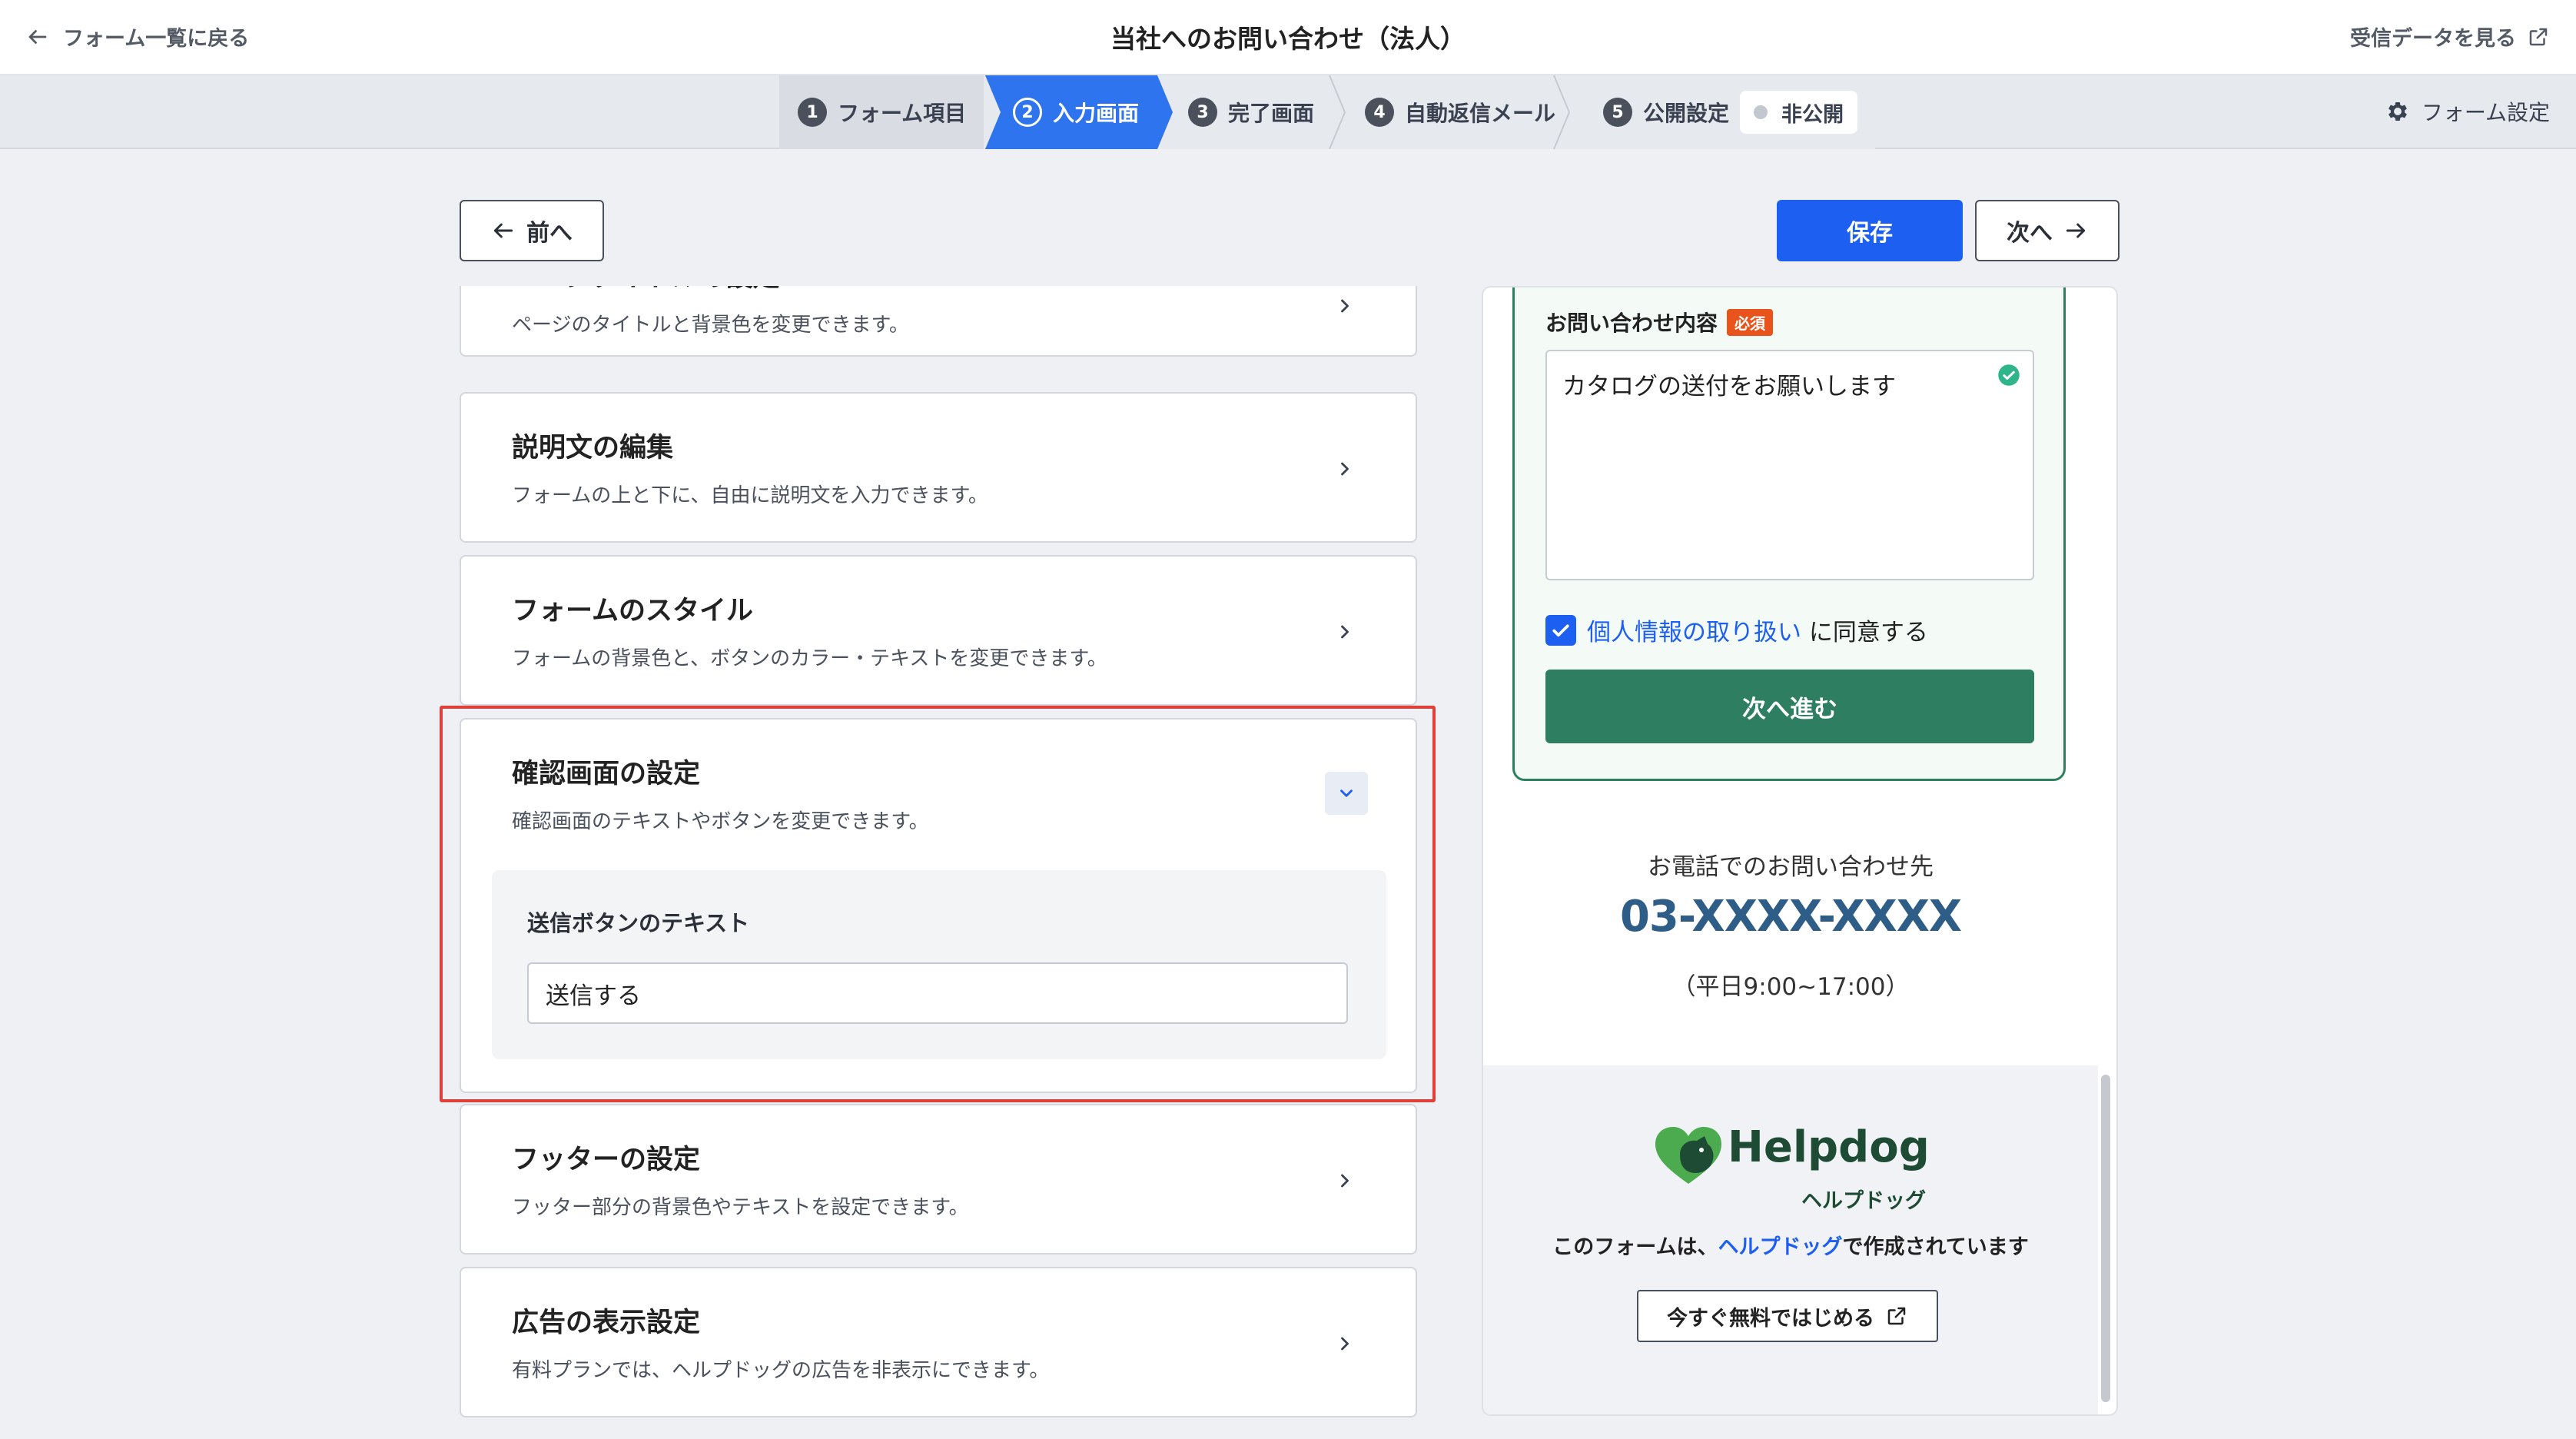 The image size is (2576, 1439). I want to click on checkmark-icon, so click(1560, 630).